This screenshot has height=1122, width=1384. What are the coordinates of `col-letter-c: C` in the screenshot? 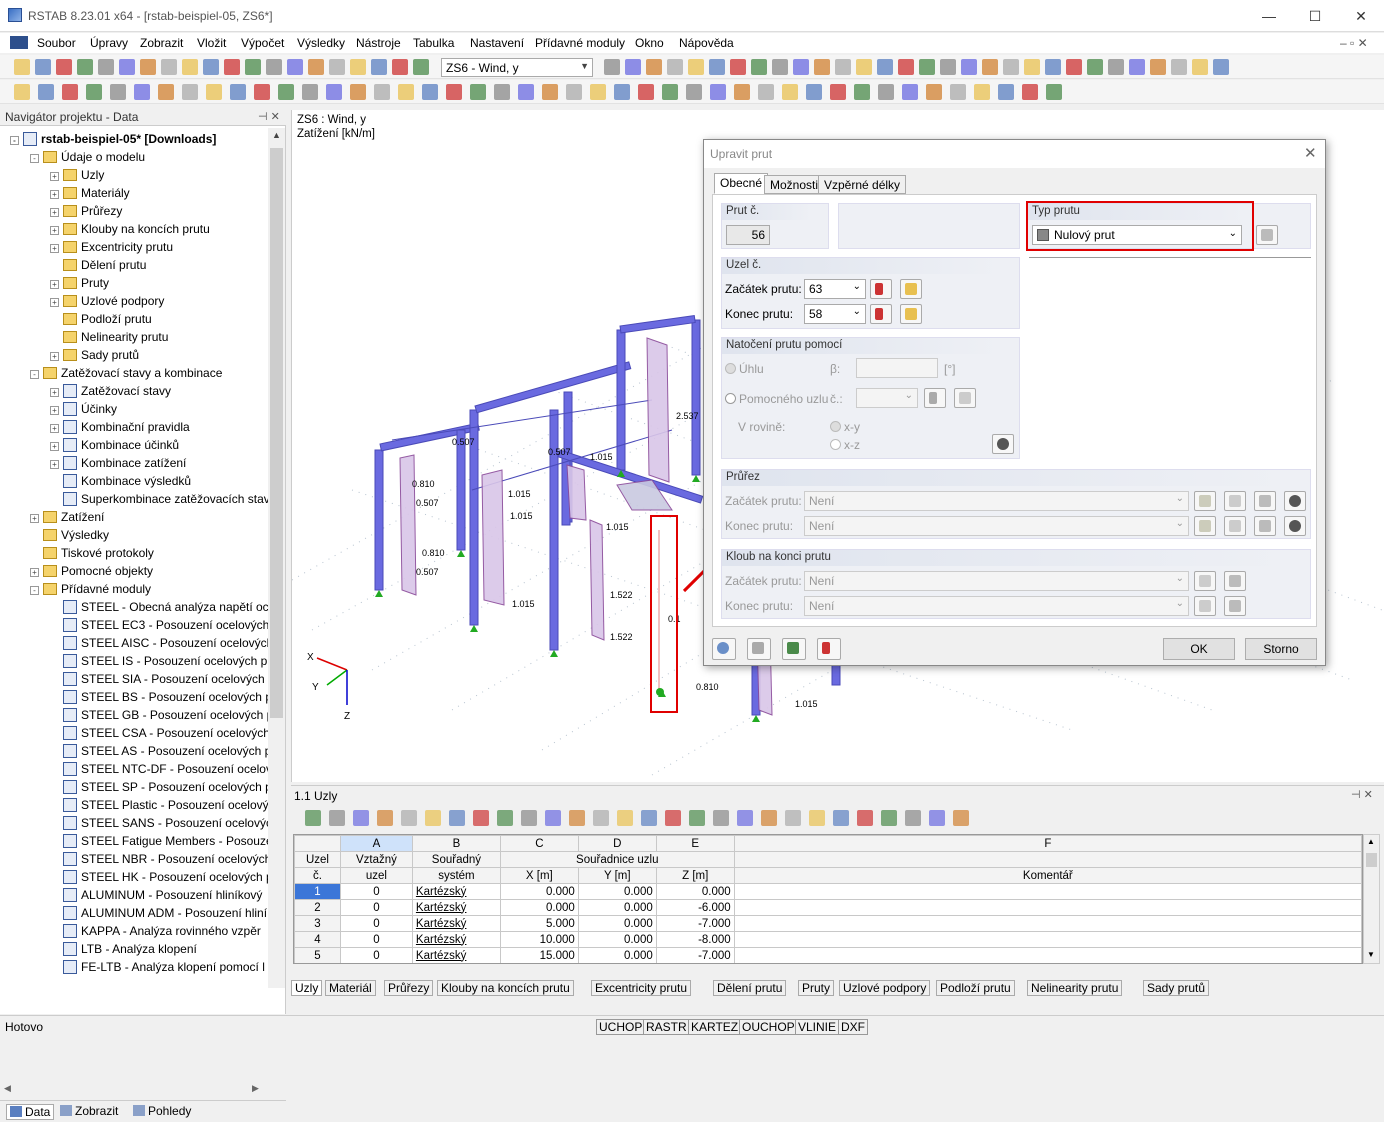 It's located at (539, 843).